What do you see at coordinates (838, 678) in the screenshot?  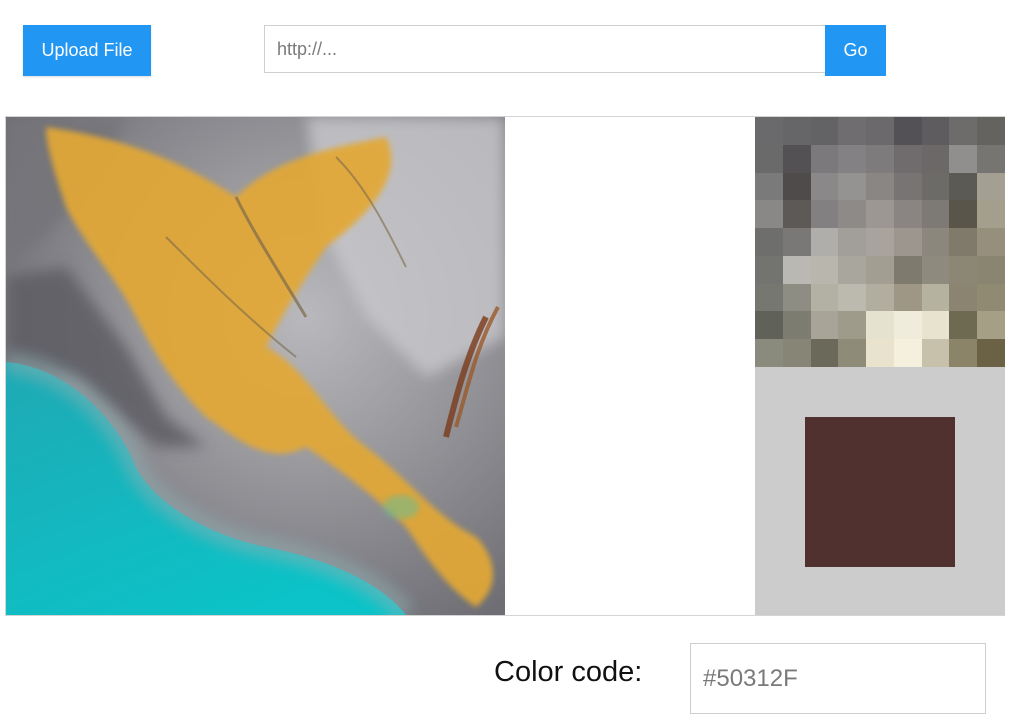 I see `color-code-field` at bounding box center [838, 678].